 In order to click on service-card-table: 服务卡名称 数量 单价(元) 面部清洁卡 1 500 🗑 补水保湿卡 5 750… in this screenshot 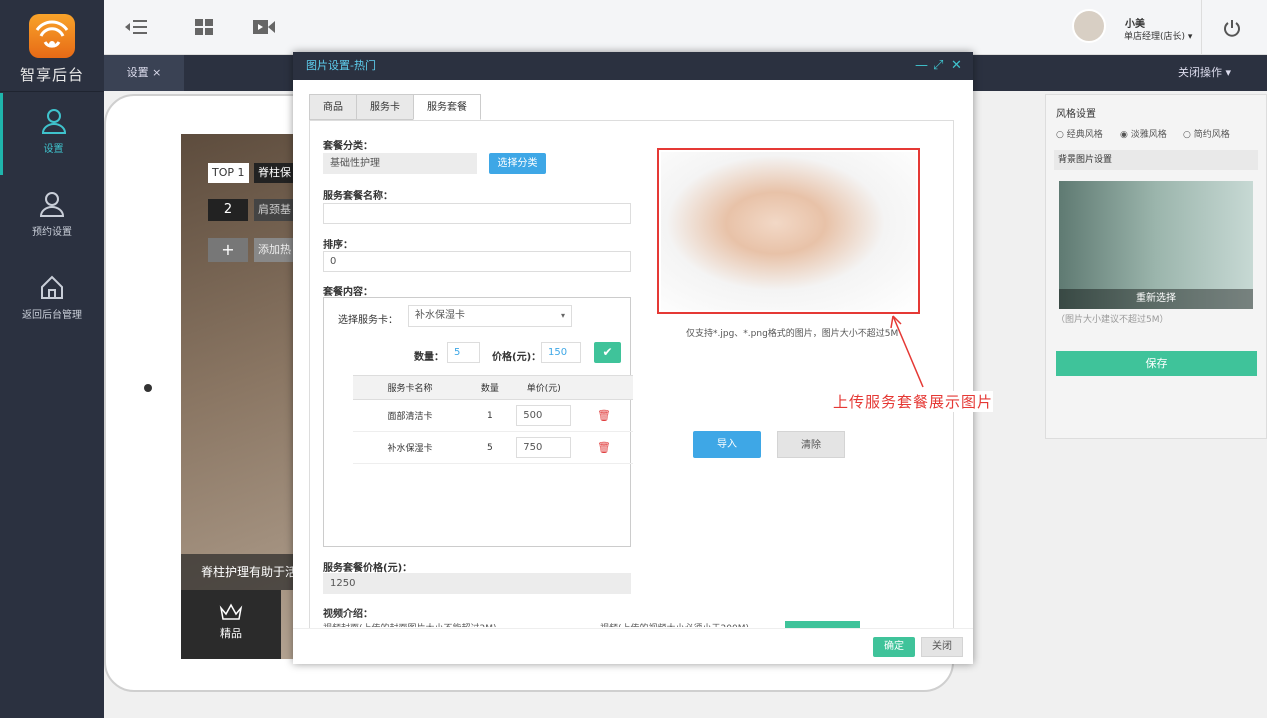, I will do `click(493, 419)`.